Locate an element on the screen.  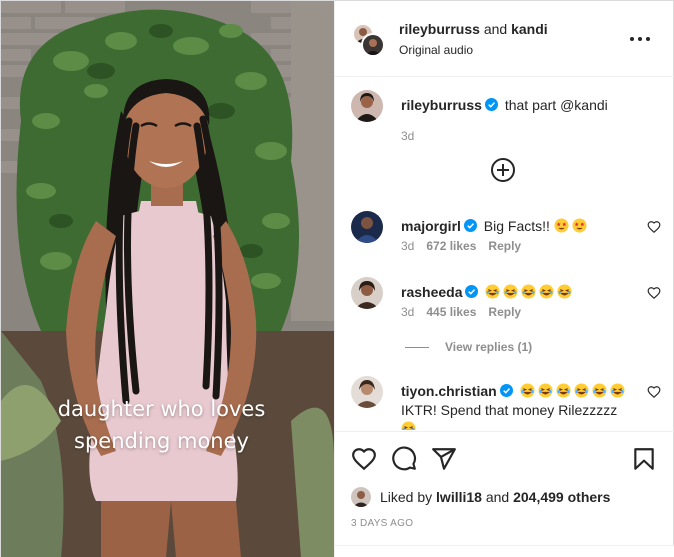
caption-text: that part @kandi is located at coordinates (556, 105).